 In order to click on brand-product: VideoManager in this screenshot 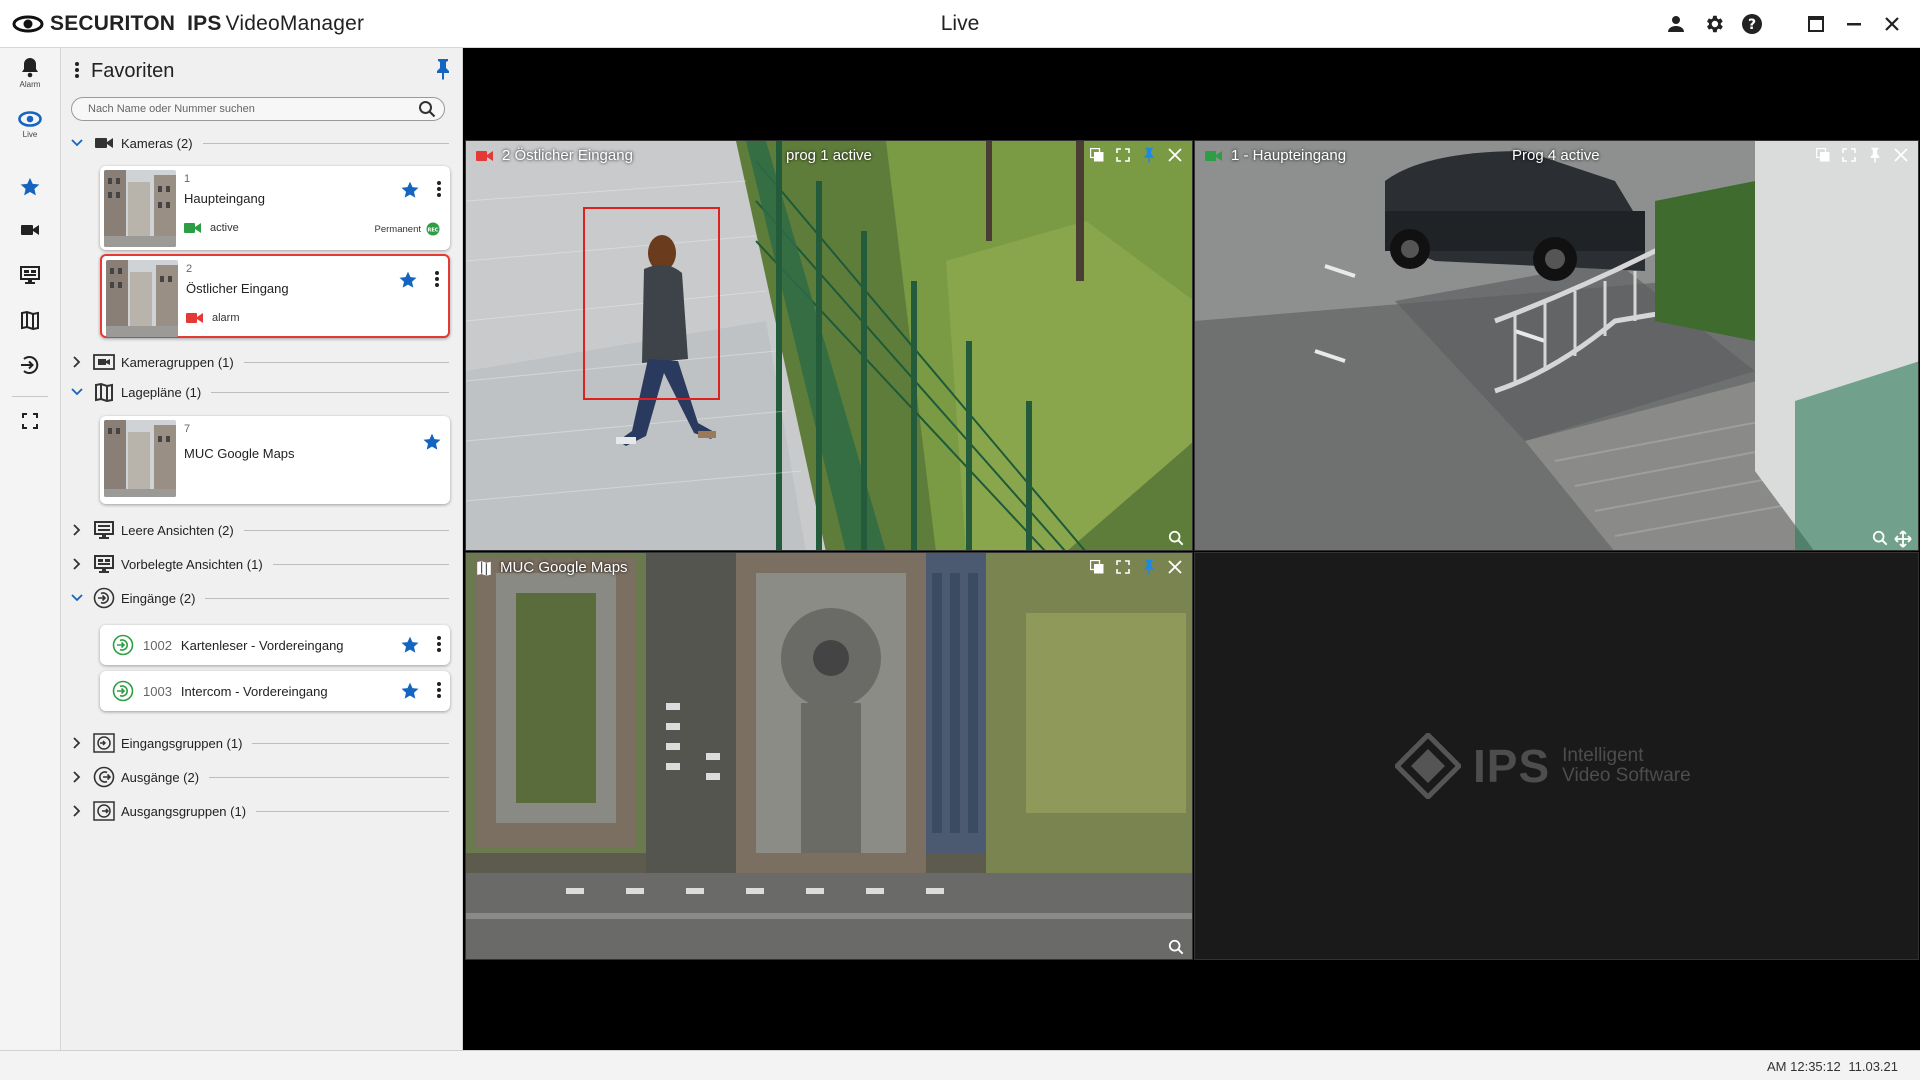, I will do `click(295, 23)`.